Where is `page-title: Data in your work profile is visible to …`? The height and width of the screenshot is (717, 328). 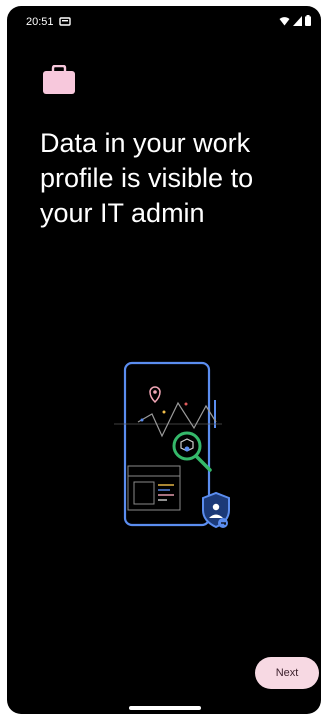
page-title: Data in your work profile is visible to … is located at coordinates (147, 178).